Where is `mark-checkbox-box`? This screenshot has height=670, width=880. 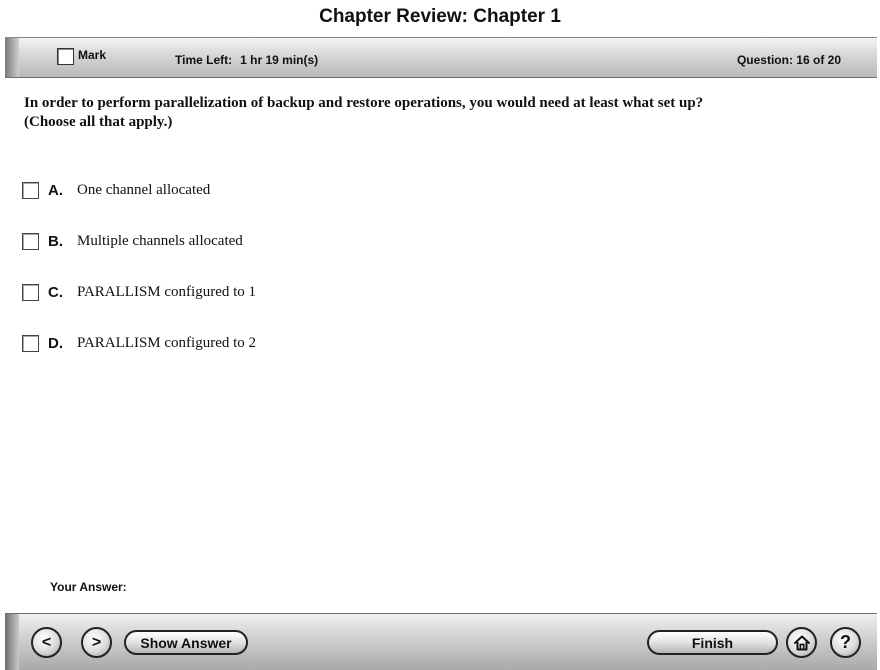 mark-checkbox-box is located at coordinates (65, 56).